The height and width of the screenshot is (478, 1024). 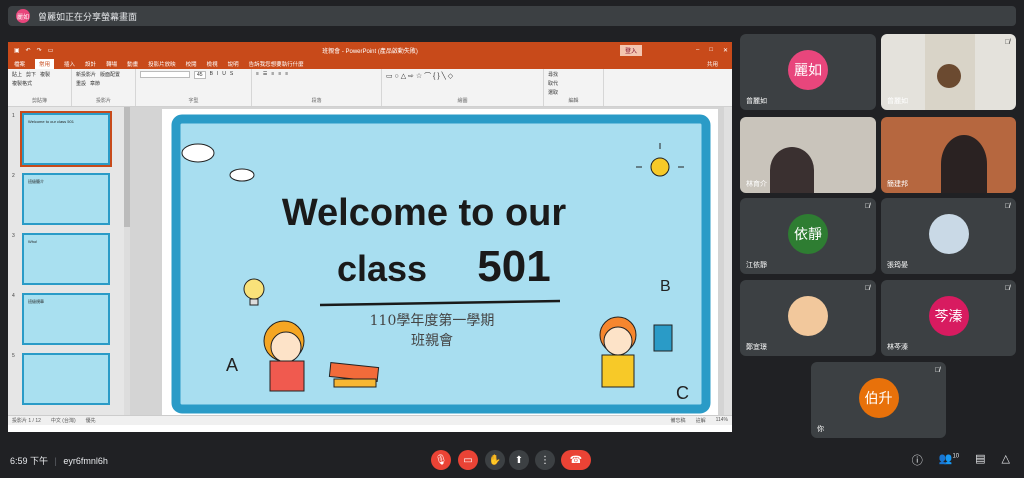 What do you see at coordinates (69, 379) in the screenshot?
I see `slide-thumb: 5` at bounding box center [69, 379].